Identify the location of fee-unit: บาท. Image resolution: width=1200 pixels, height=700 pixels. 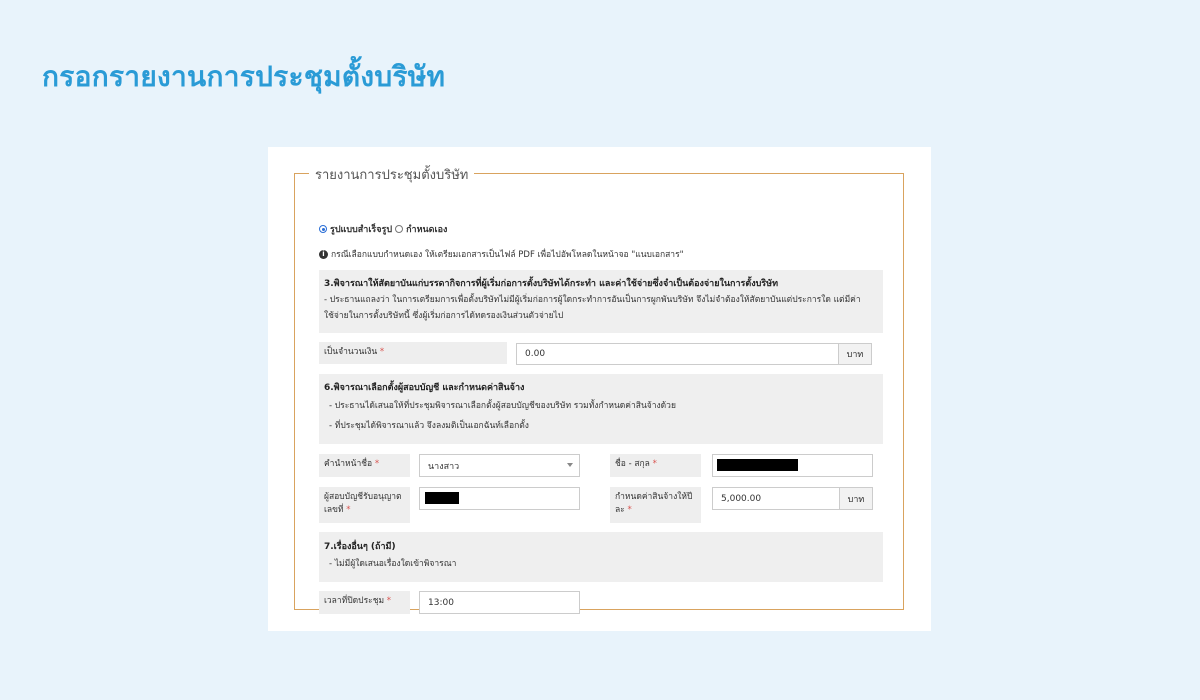
(856, 498).